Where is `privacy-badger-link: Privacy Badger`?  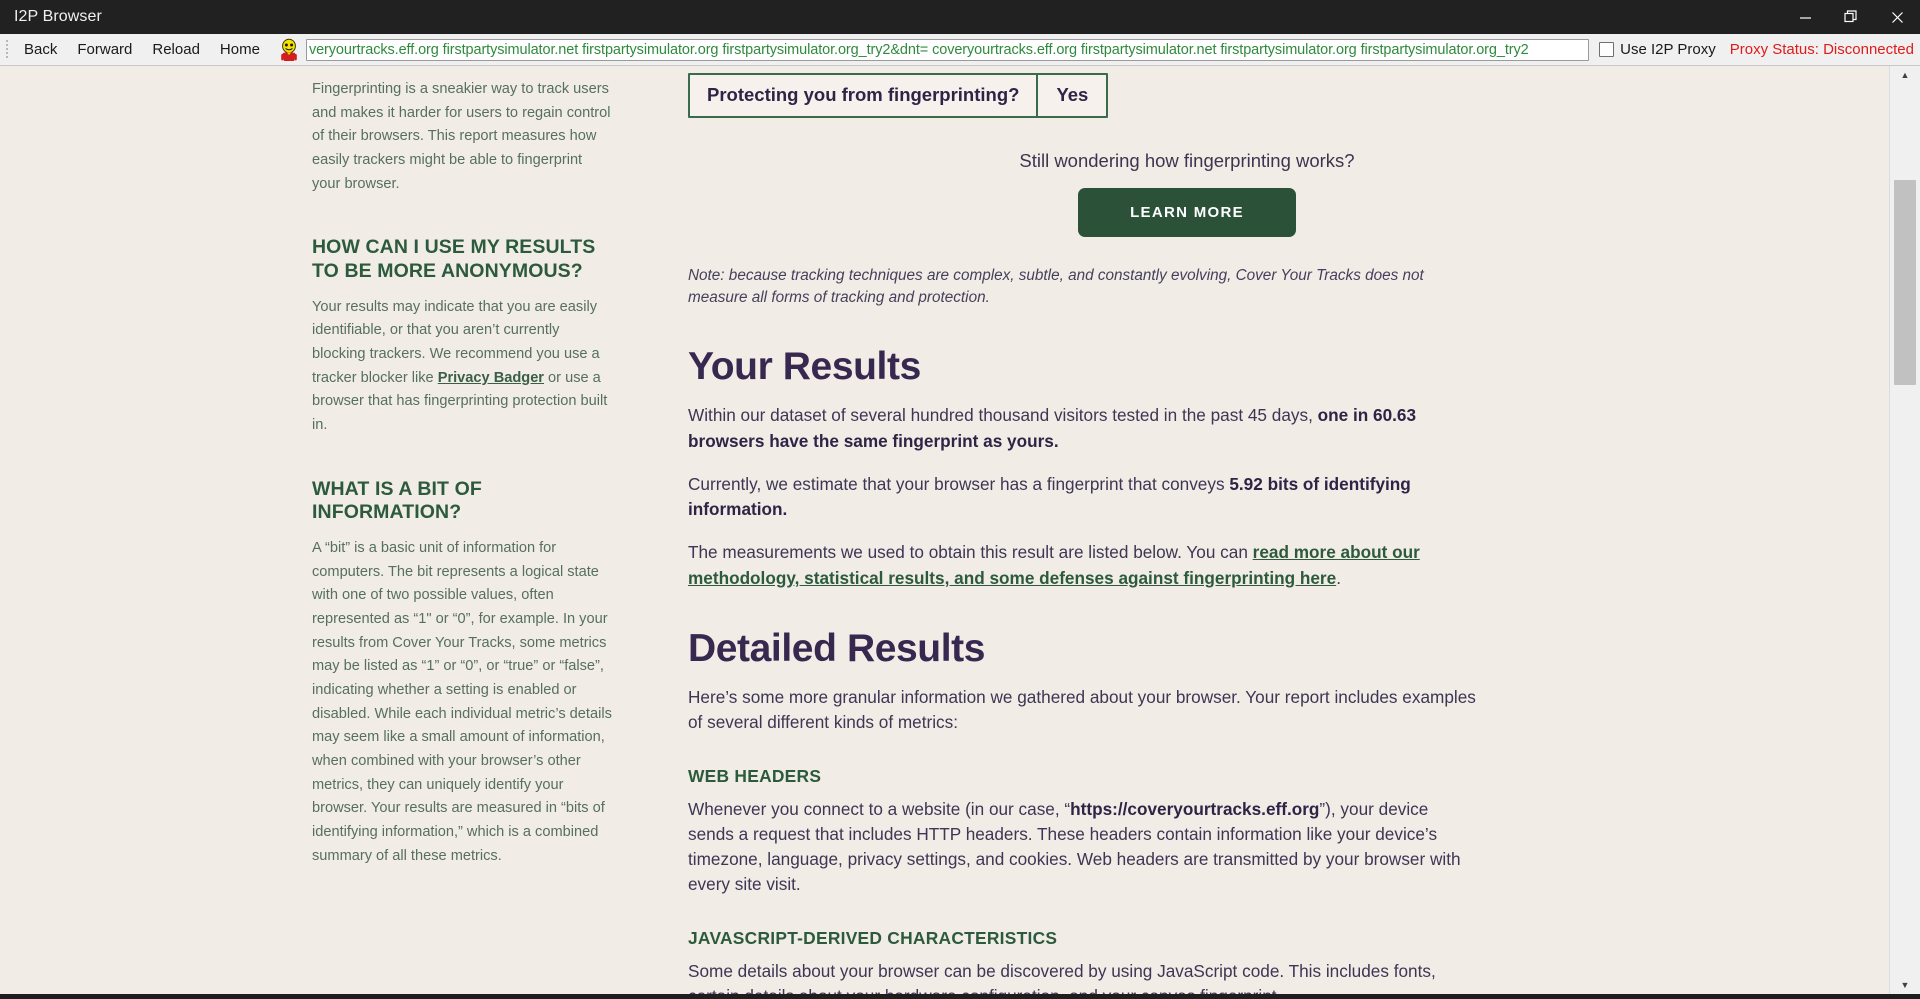 privacy-badger-link: Privacy Badger is located at coordinates (491, 378).